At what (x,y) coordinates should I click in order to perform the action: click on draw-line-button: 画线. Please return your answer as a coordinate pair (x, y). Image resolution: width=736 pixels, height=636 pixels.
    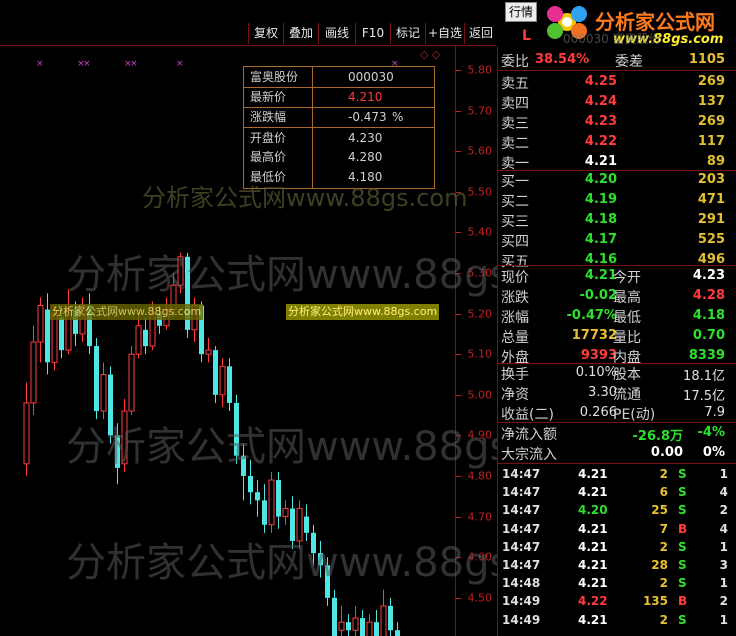
    Looking at the image, I should click on (336, 33).